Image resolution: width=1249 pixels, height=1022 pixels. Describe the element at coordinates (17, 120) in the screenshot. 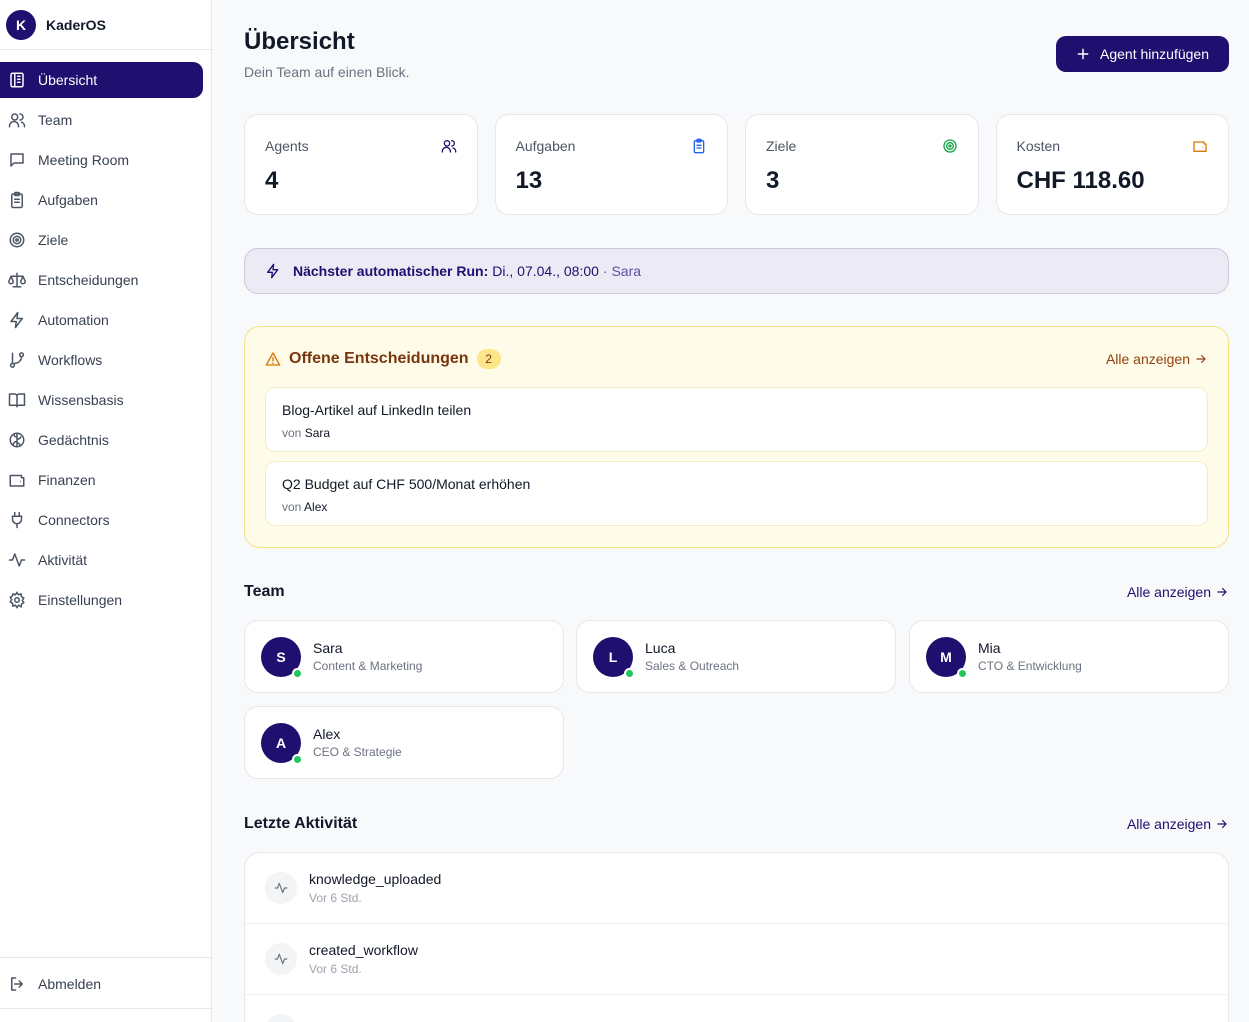

I see `users-icon` at that location.